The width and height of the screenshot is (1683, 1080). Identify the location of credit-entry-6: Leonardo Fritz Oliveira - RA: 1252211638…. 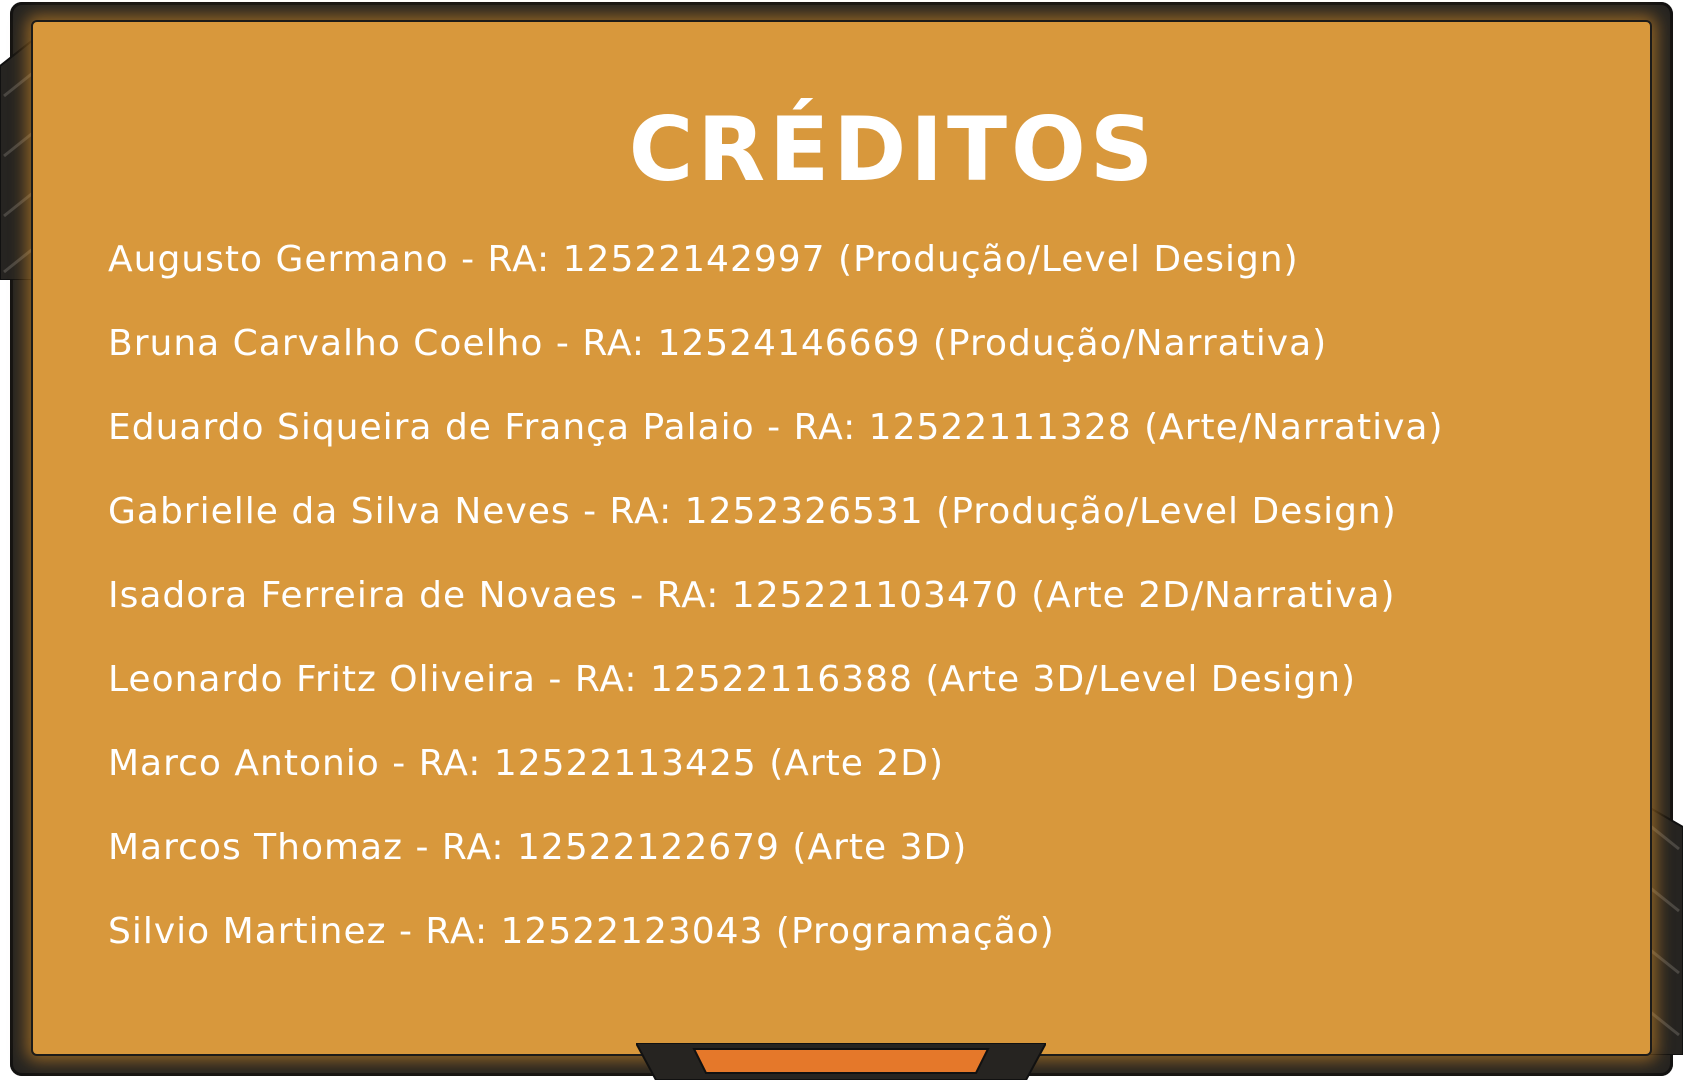
(732, 679).